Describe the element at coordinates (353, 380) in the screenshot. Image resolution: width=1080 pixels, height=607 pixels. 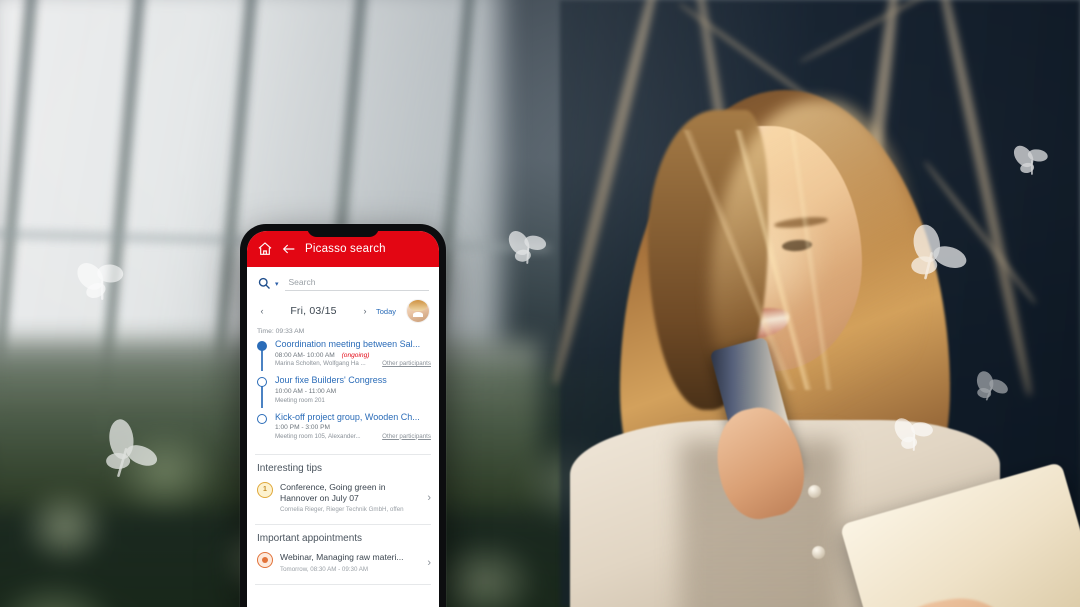
I see `appointment-title: Jour fixe Builders' Congress` at that location.